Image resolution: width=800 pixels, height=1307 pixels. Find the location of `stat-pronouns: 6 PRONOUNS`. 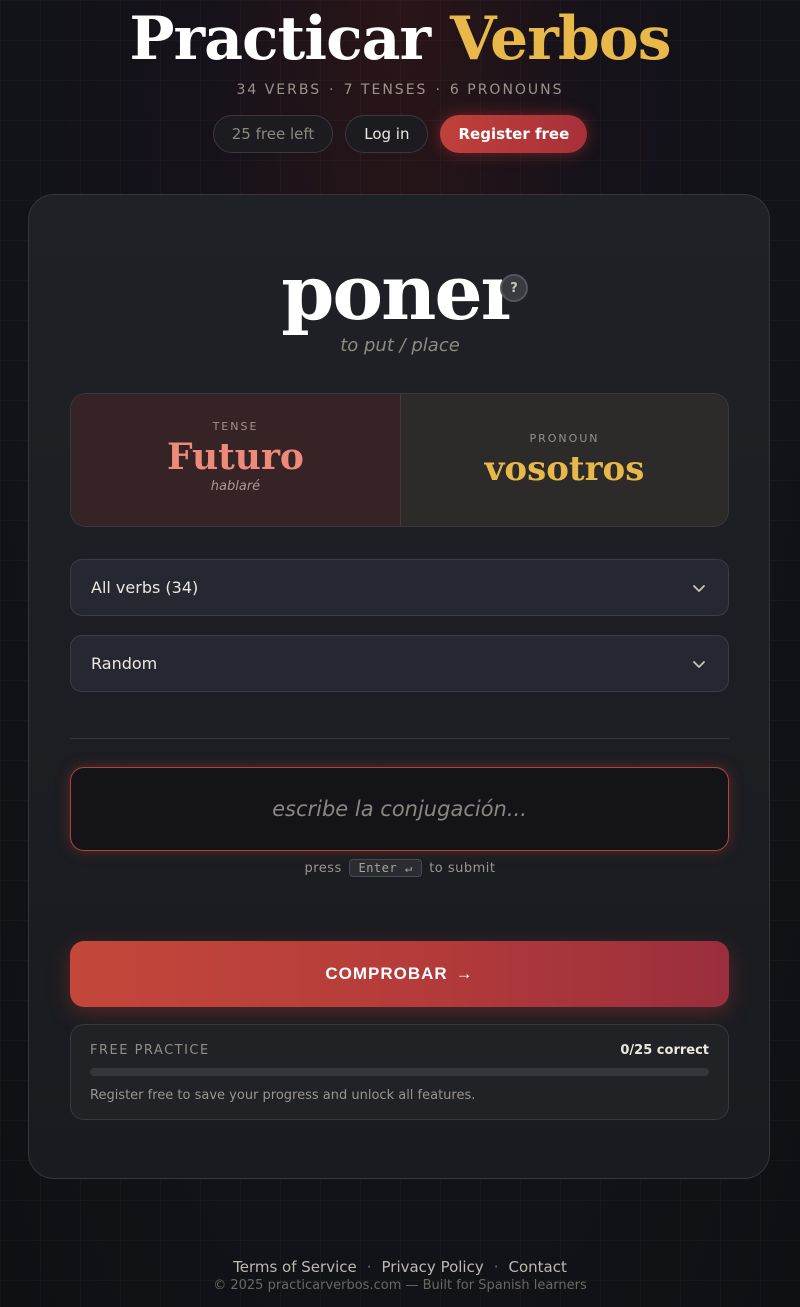

stat-pronouns: 6 PRONOUNS is located at coordinates (506, 90).